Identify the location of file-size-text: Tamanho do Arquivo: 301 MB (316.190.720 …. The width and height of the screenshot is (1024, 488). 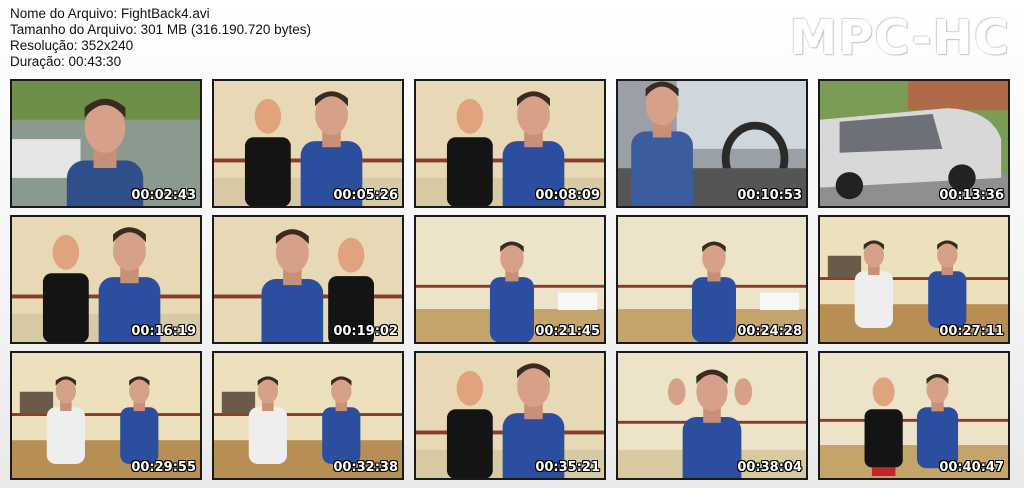
(160, 29).